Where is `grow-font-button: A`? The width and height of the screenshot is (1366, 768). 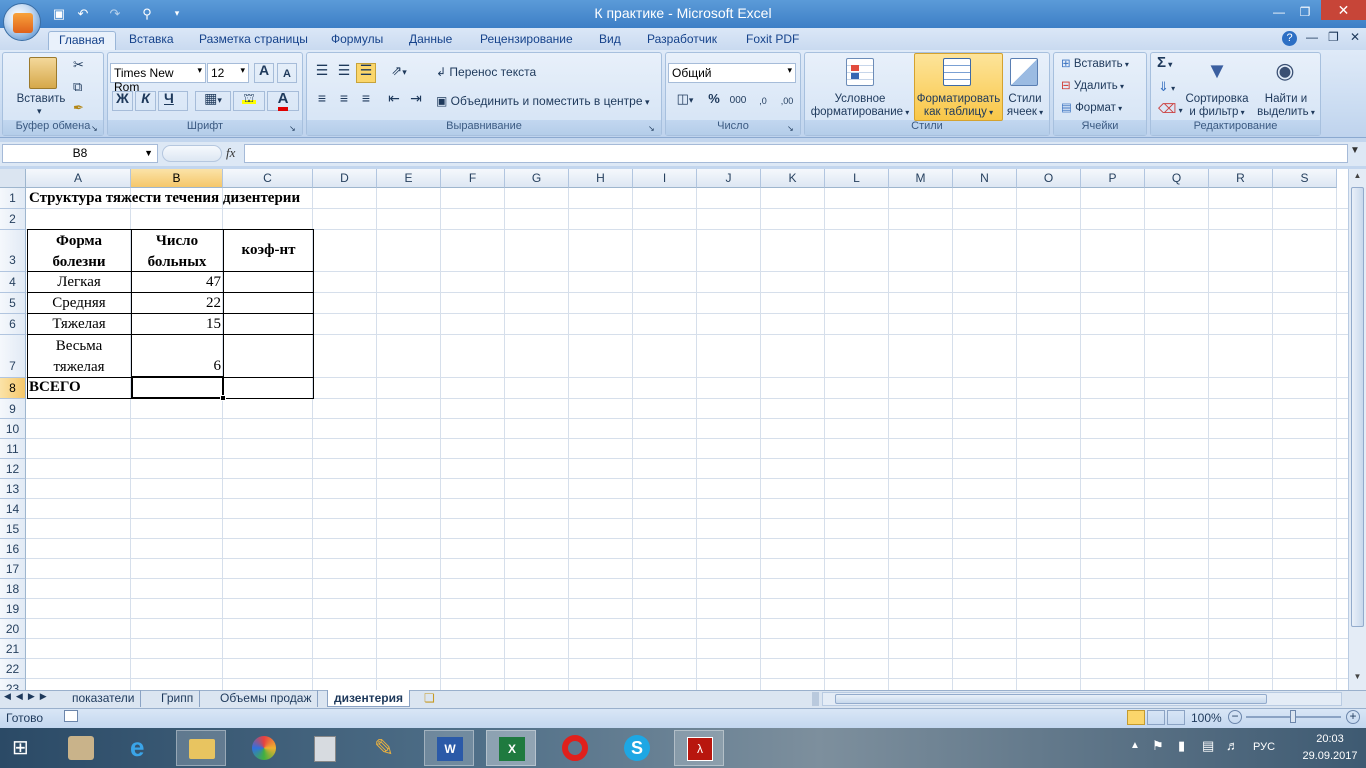
grow-font-button: A is located at coordinates (264, 73).